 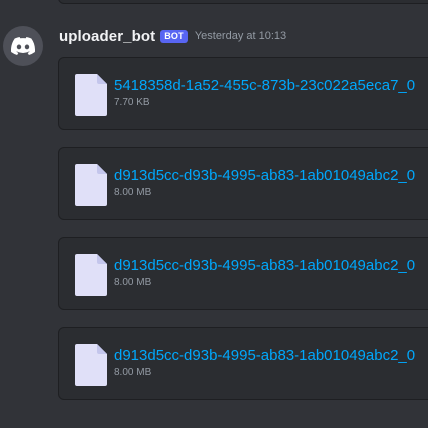 What do you see at coordinates (107, 36) in the screenshot?
I see `username: uploader_bot` at bounding box center [107, 36].